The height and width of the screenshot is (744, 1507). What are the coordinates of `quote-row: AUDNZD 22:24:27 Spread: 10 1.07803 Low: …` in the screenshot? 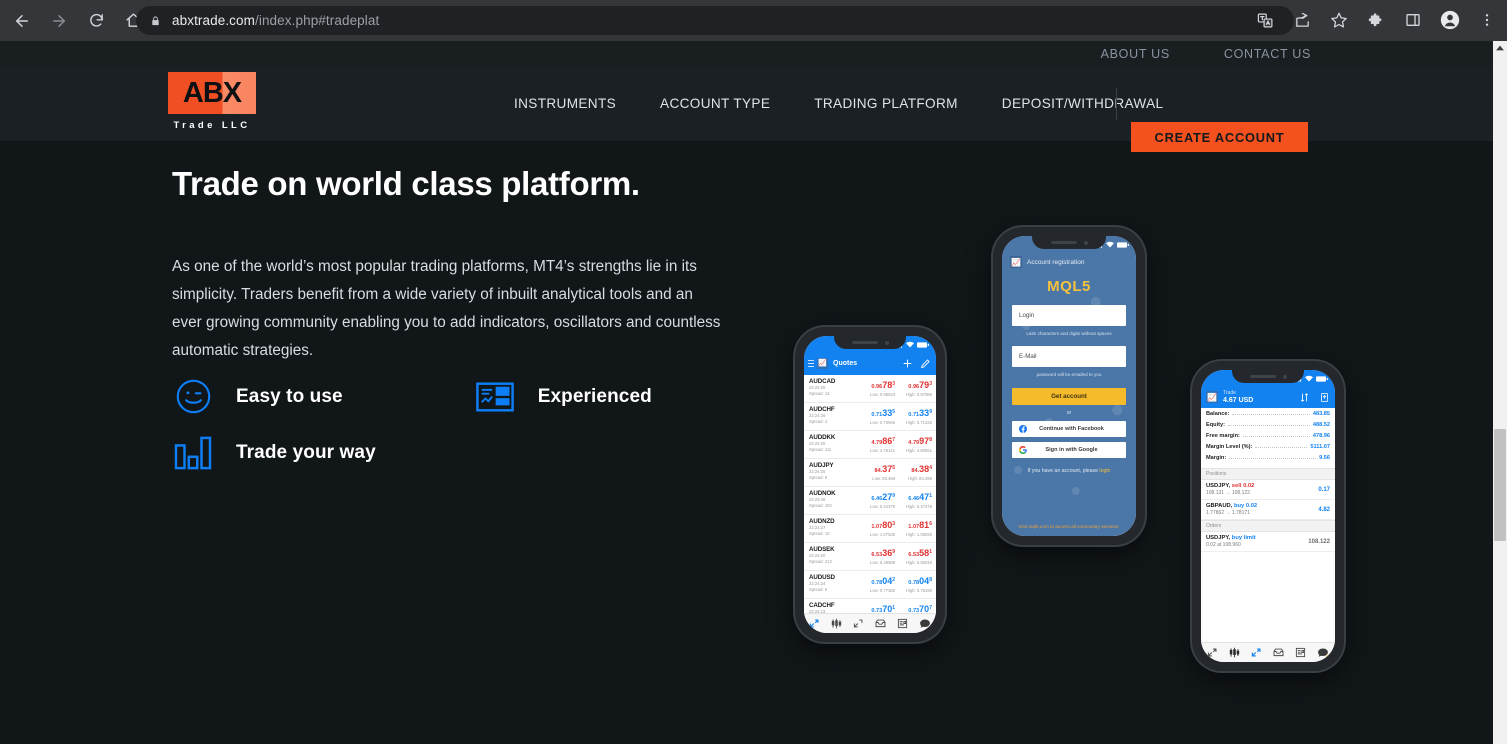 It's located at (870, 529).